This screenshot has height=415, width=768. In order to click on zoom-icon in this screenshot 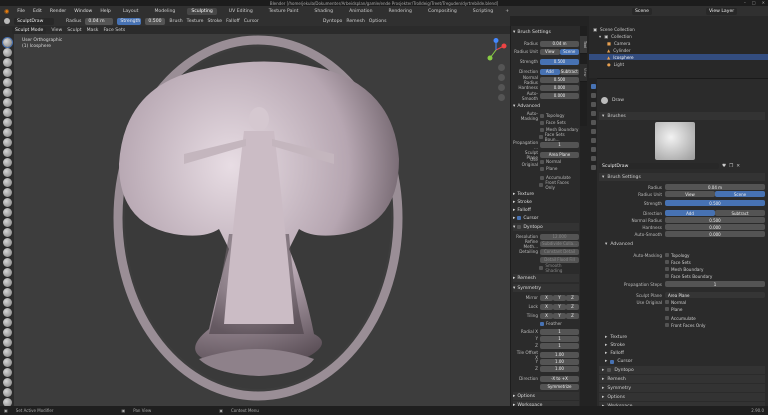, I will do `click(501, 67)`.